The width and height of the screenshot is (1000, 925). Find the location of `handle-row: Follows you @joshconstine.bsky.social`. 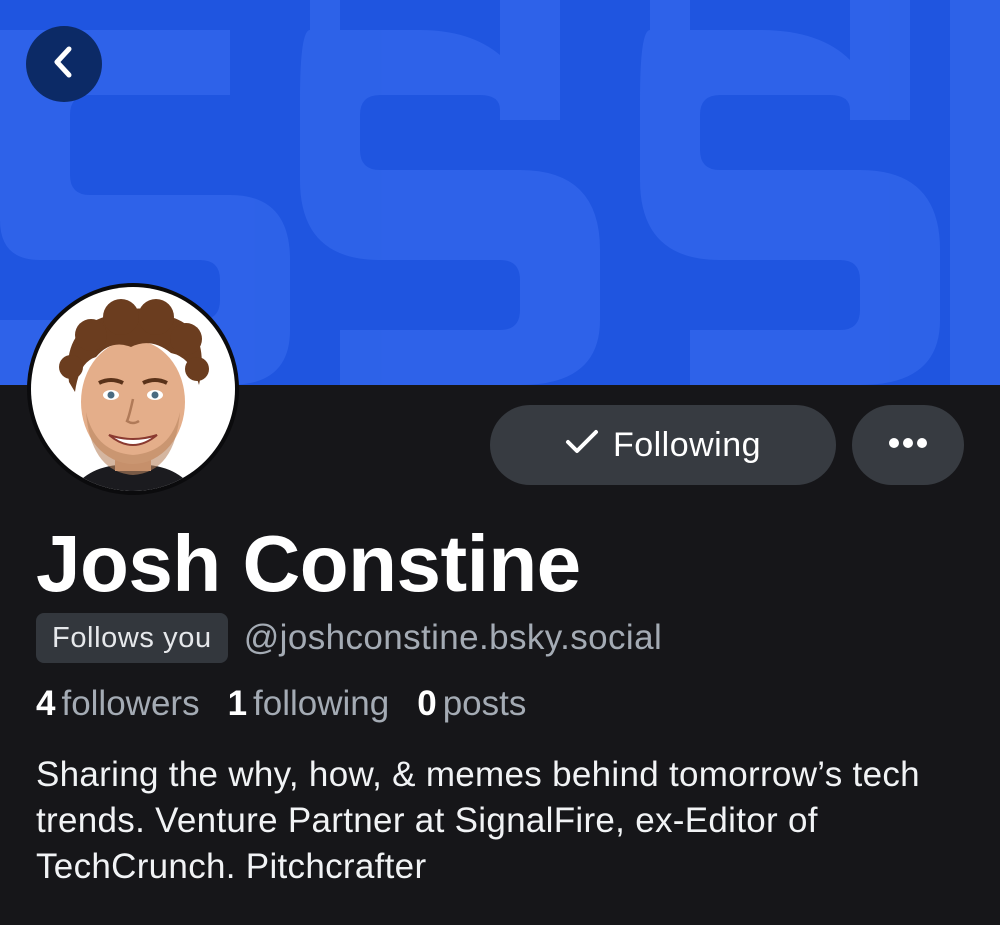

handle-row: Follows you @joshconstine.bsky.social is located at coordinates (349, 638).